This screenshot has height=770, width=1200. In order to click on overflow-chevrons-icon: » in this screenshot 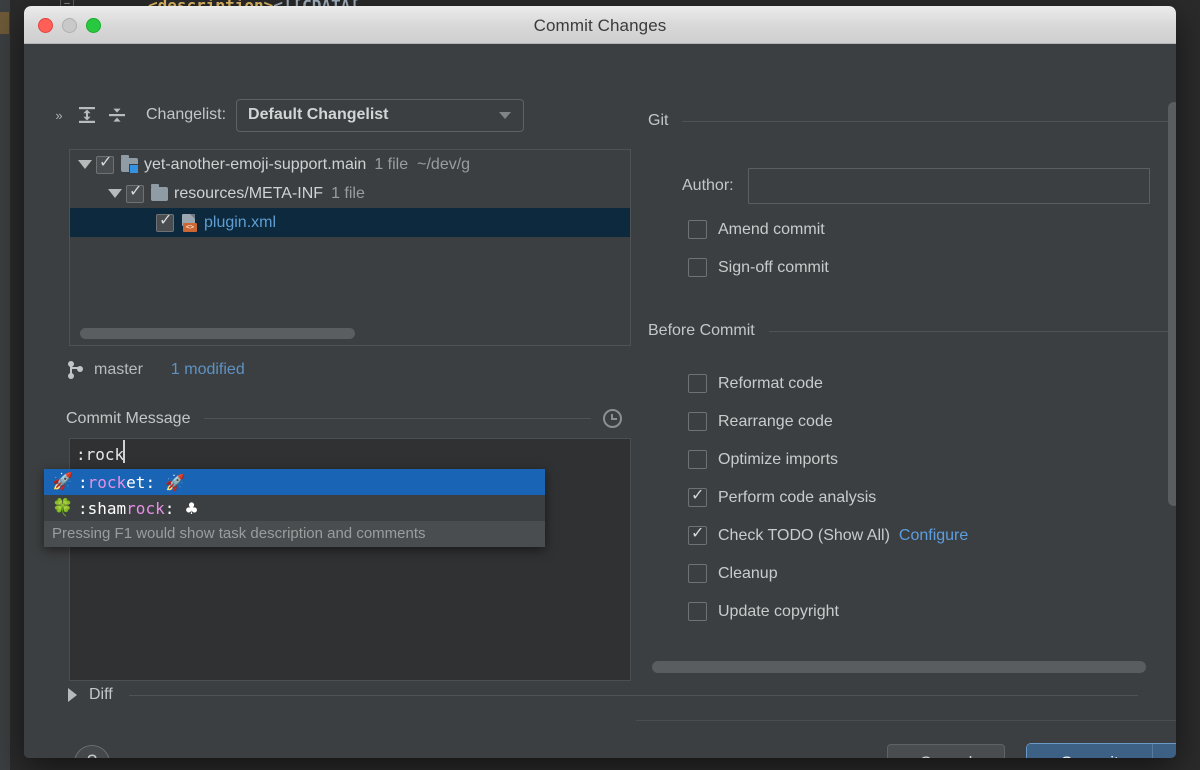, I will do `click(59, 115)`.